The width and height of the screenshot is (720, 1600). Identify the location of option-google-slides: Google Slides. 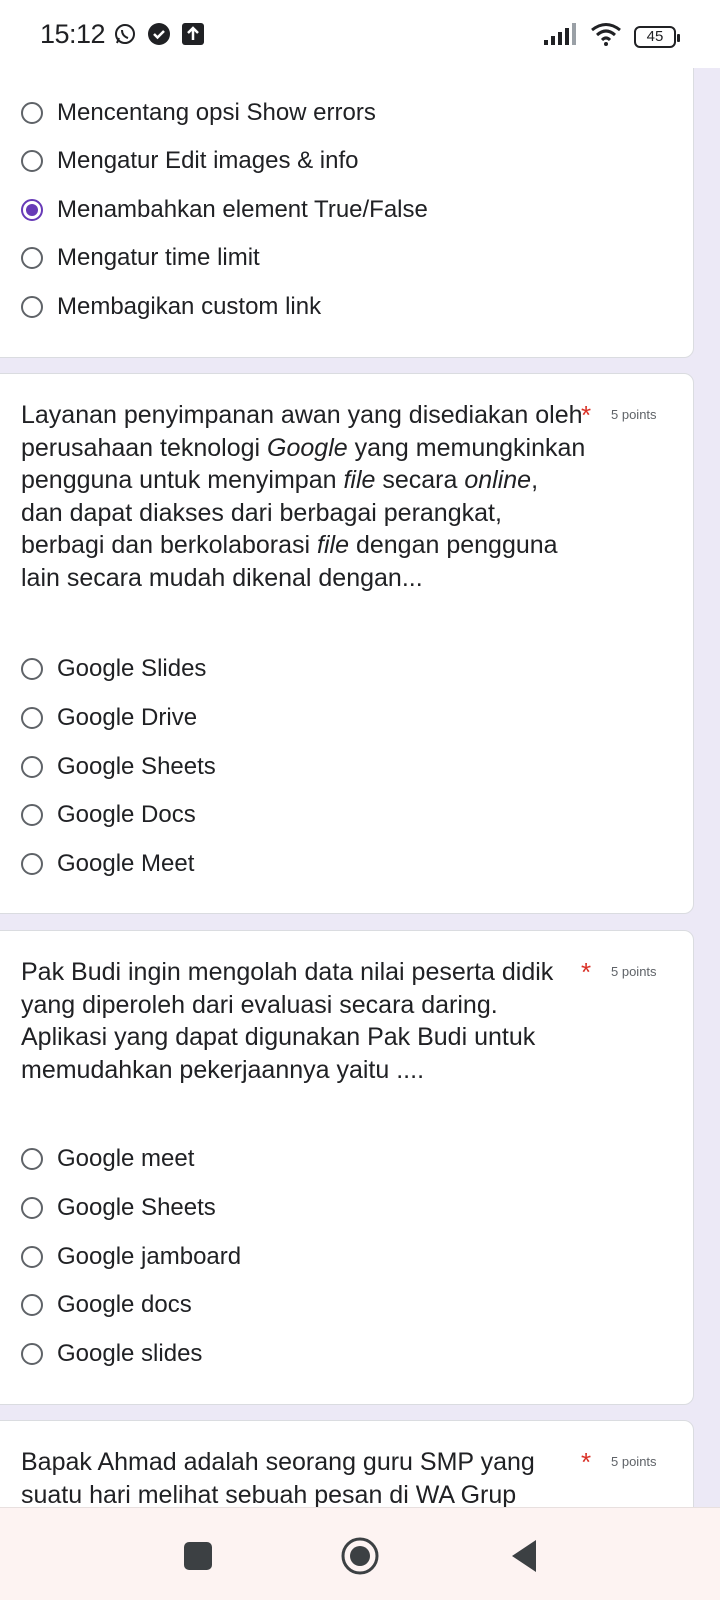
(341, 669).